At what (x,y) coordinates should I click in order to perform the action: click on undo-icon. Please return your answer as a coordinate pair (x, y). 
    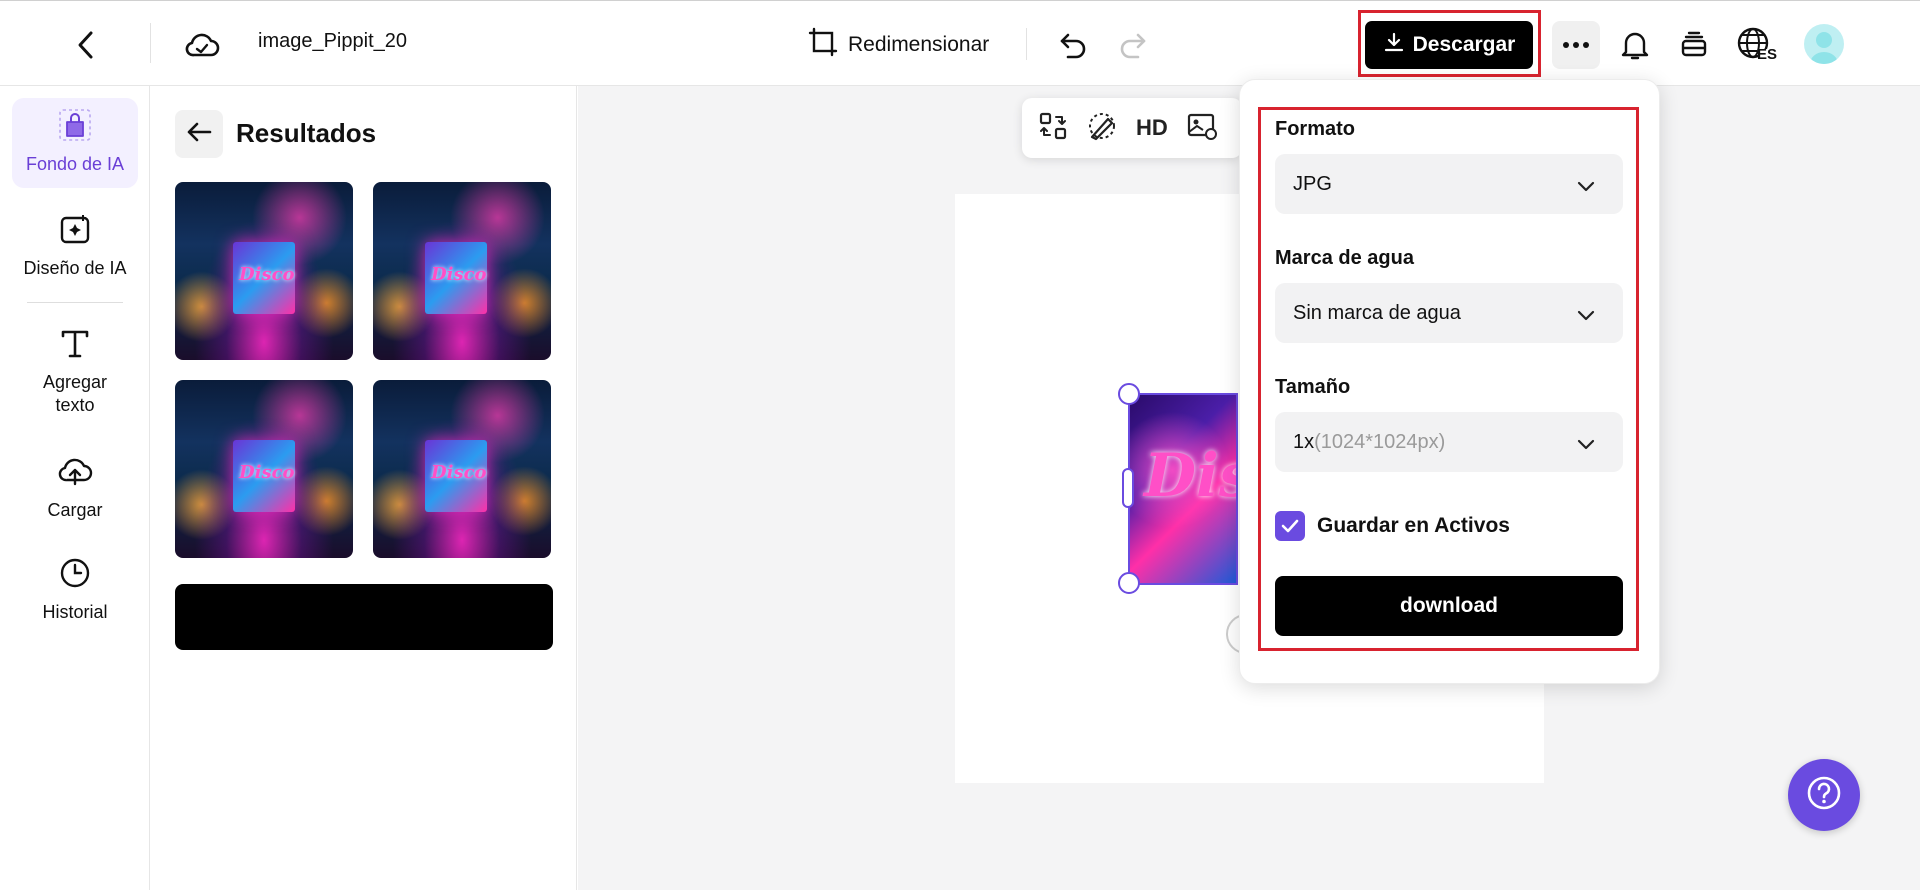
    Looking at the image, I should click on (1073, 45).